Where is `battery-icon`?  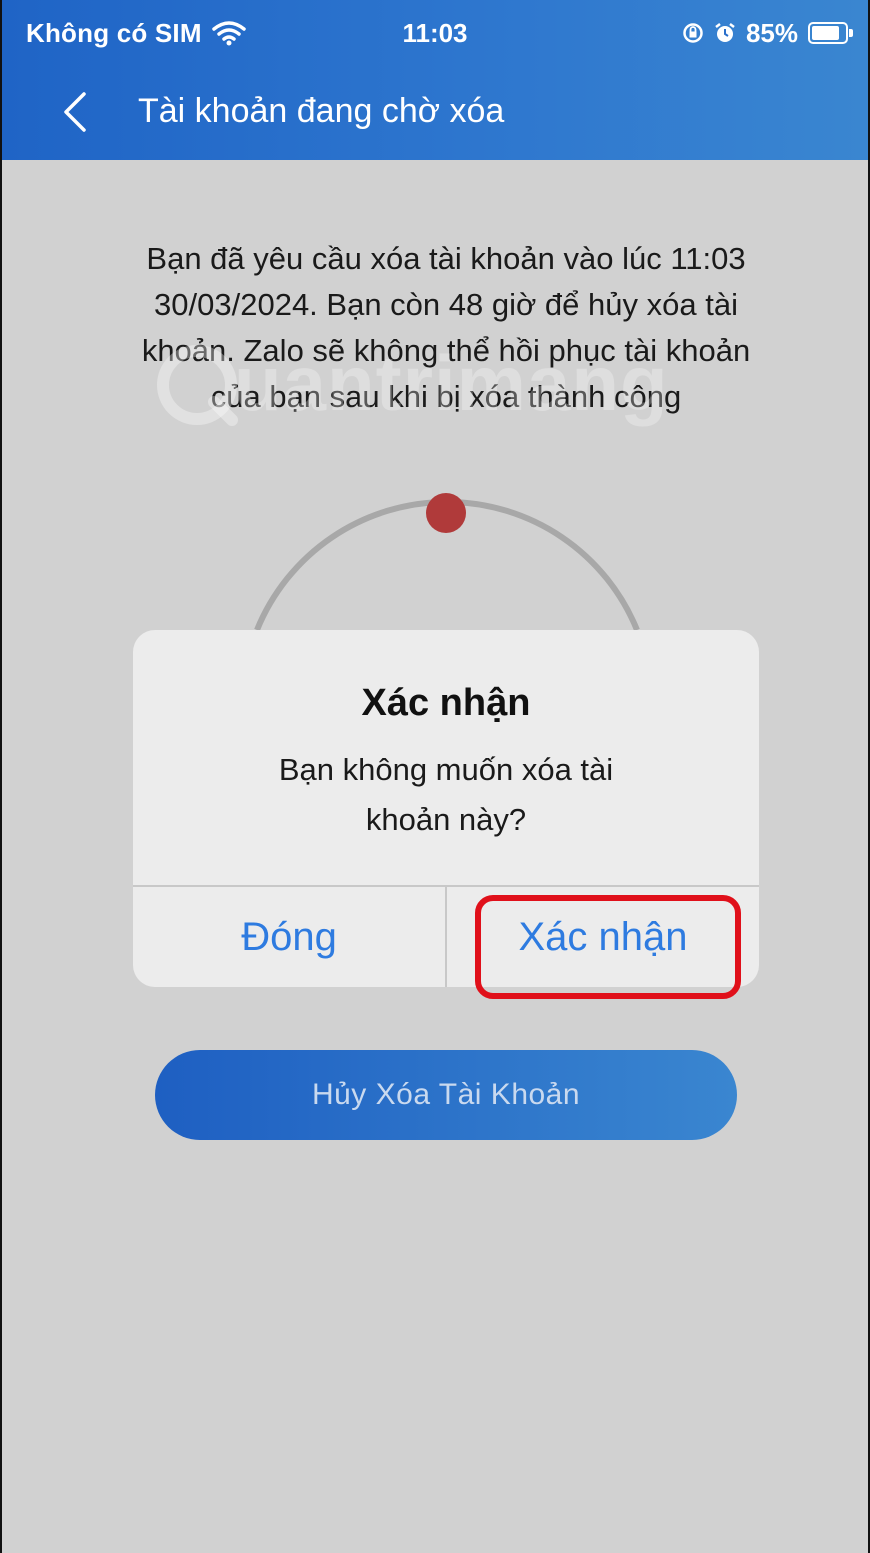 battery-icon is located at coordinates (831, 33).